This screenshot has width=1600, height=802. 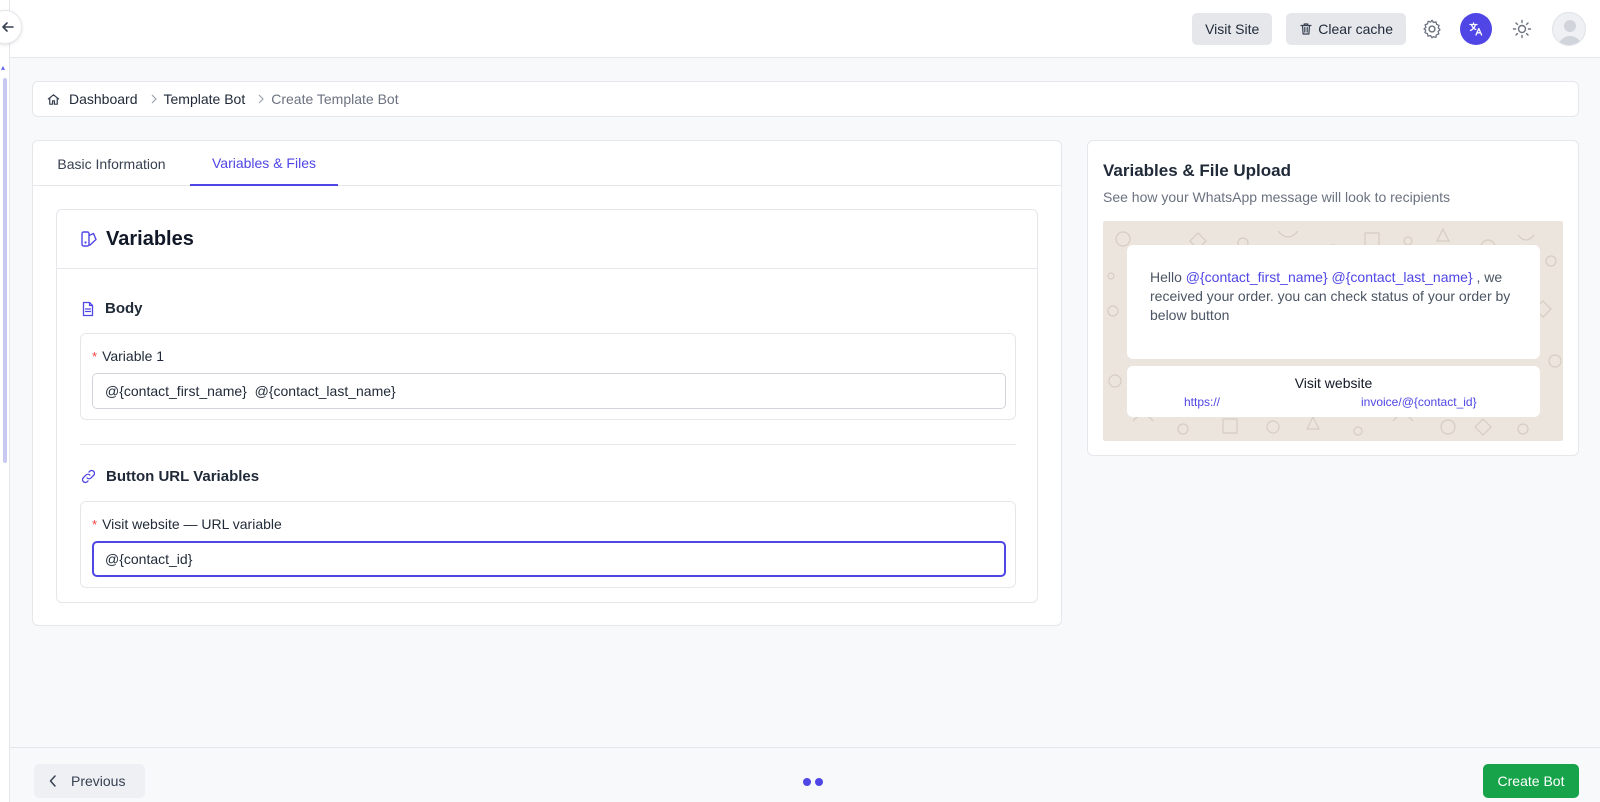 I want to click on theme-toggle-button, so click(x=1522, y=29).